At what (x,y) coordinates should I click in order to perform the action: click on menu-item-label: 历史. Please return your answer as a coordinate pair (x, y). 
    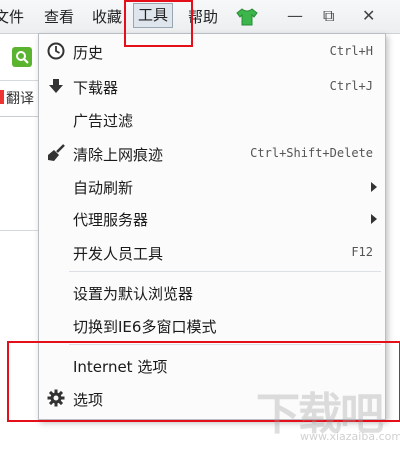
    Looking at the image, I should click on (88, 53).